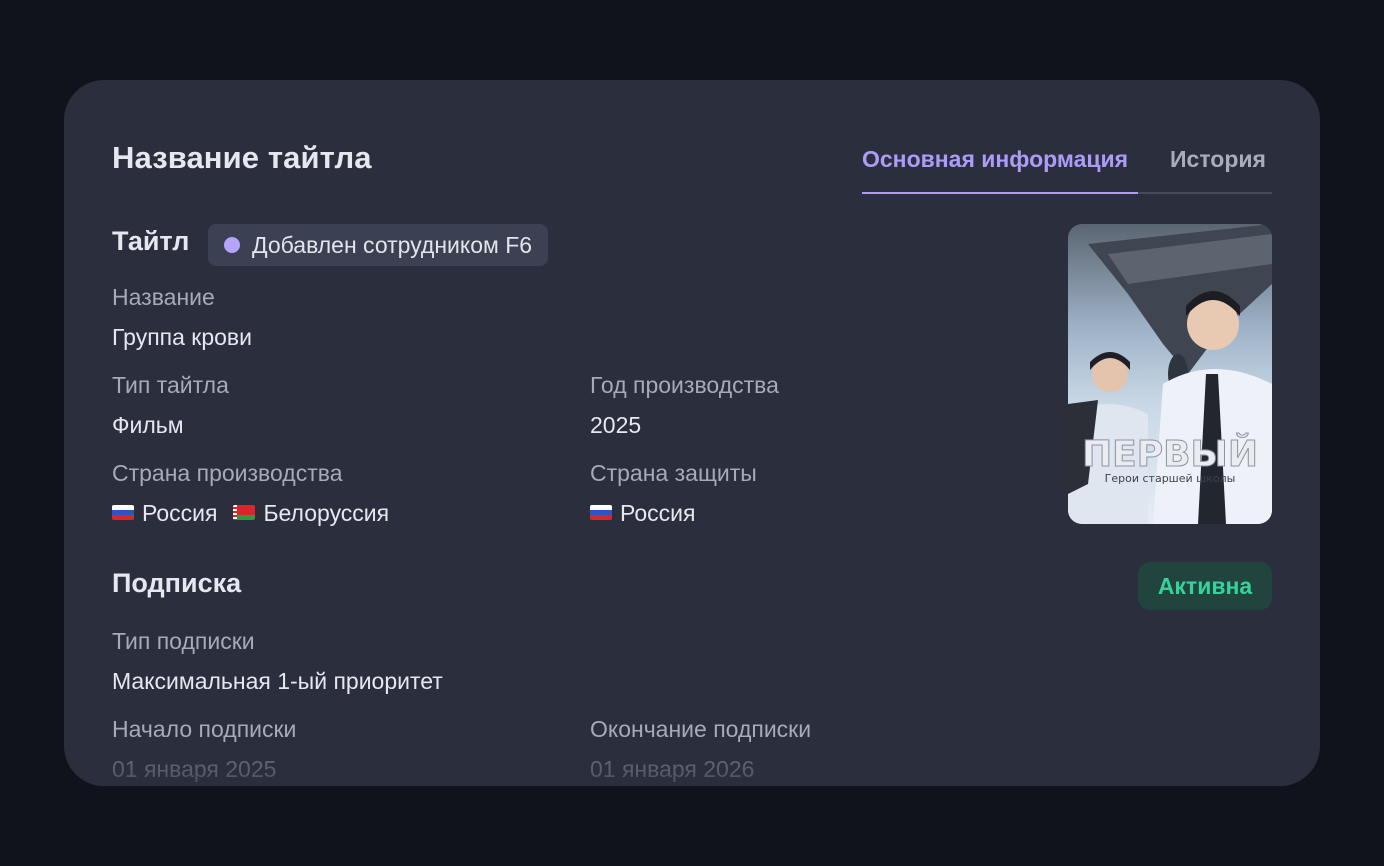 The image size is (1384, 866). I want to click on name-value: Группа крови, so click(182, 337).